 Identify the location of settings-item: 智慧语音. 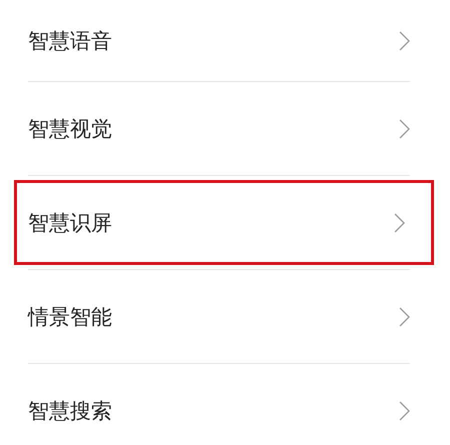
(219, 40).